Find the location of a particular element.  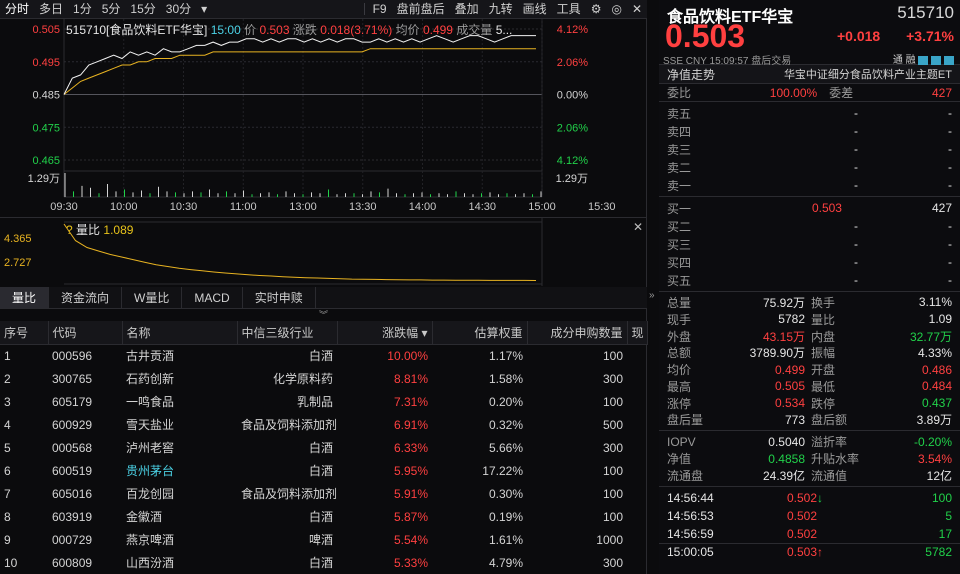

stat-value: 12亿 is located at coordinates (939, 475).